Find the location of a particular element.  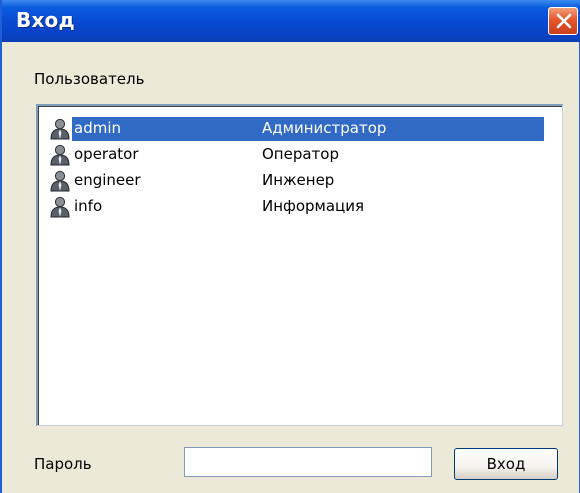

user-row-engineer: engineer Инженер is located at coordinates (294, 181).